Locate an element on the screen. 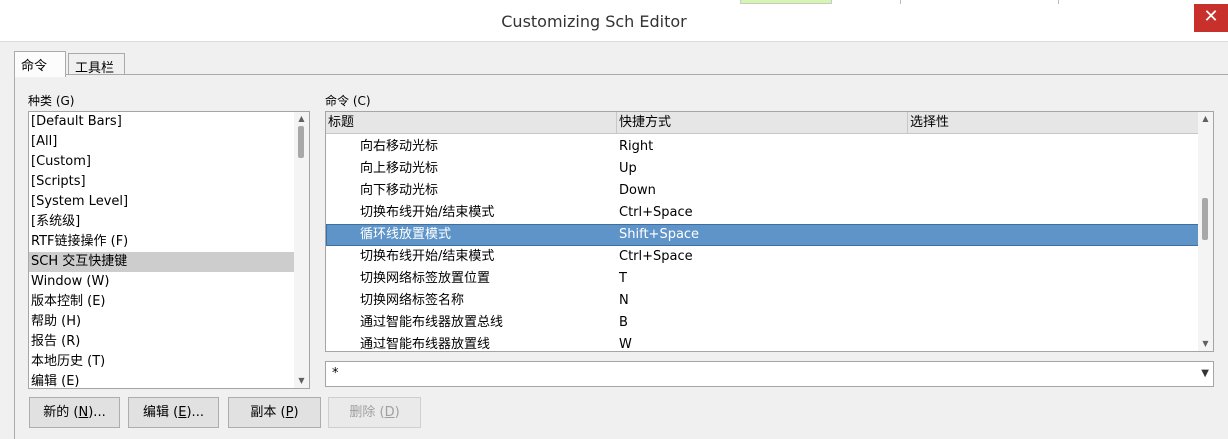 Image resolution: width=1228 pixels, height=439 pixels. edit-button-label: 编辑 ( is located at coordinates (161, 412).